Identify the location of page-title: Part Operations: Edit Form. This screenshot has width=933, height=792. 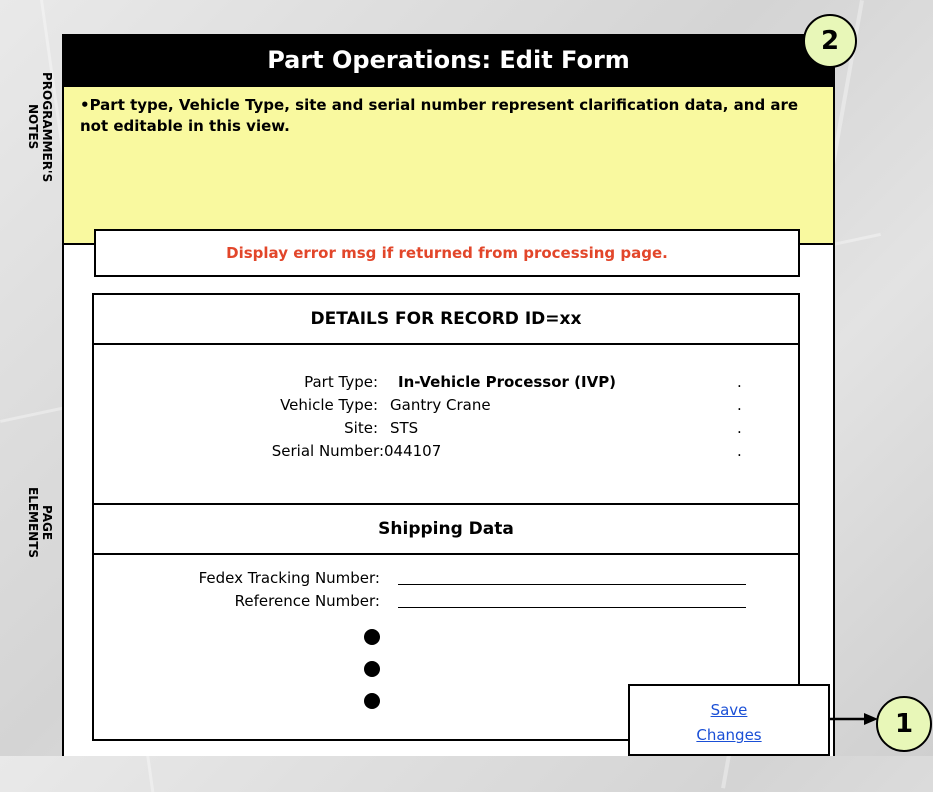
(448, 60).